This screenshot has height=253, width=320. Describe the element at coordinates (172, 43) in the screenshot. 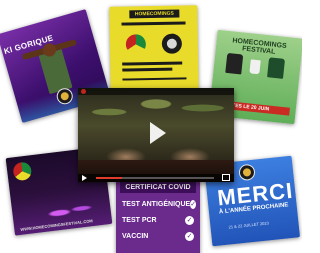

I see `lion-emblem-icon` at that location.